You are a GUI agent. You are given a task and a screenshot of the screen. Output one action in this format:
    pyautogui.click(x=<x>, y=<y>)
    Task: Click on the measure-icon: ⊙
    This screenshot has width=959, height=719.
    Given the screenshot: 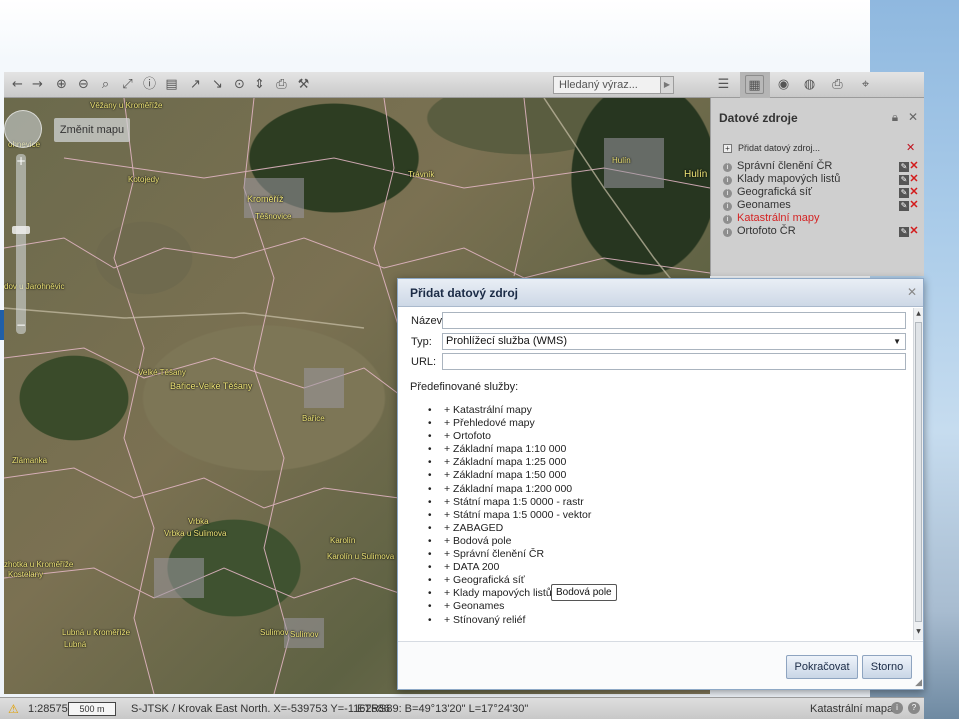 What is the action you would take?
    pyautogui.click(x=239, y=84)
    